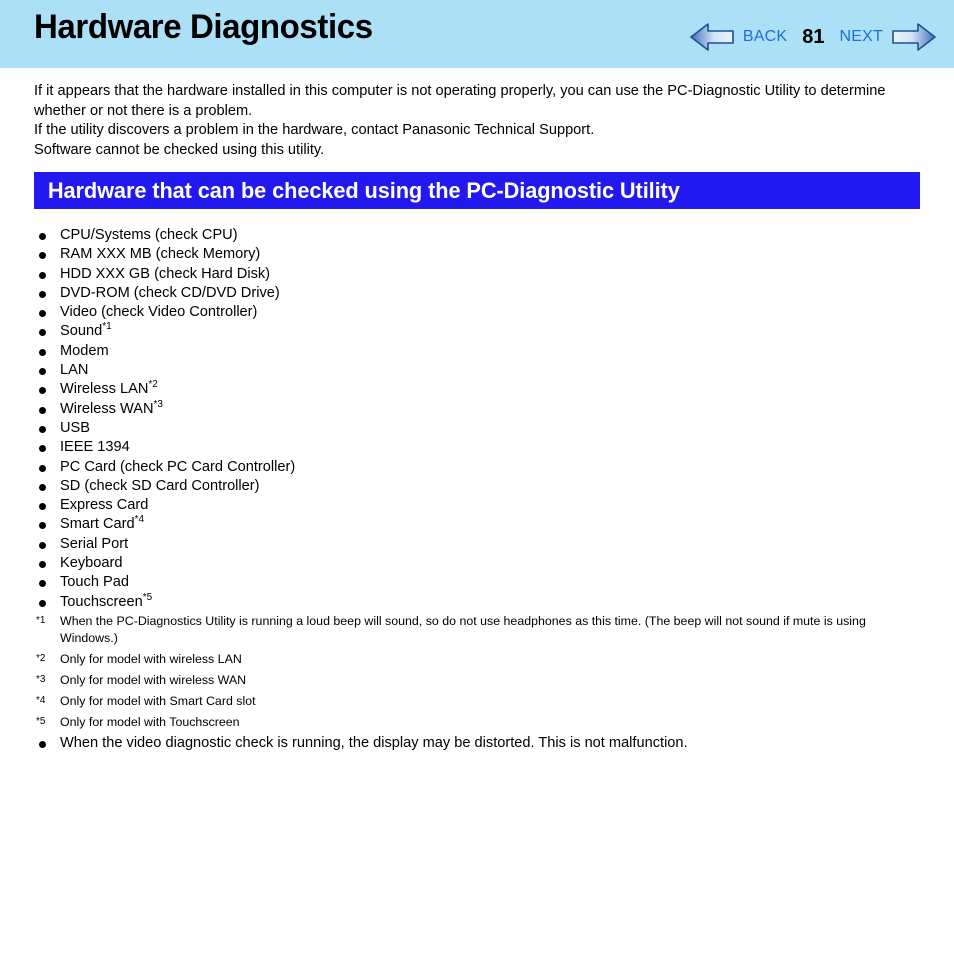 Image resolution: width=954 pixels, height=959 pixels. What do you see at coordinates (474, 467) in the screenshot?
I see `list-item: PC Card (check PC Card Controller)` at bounding box center [474, 467].